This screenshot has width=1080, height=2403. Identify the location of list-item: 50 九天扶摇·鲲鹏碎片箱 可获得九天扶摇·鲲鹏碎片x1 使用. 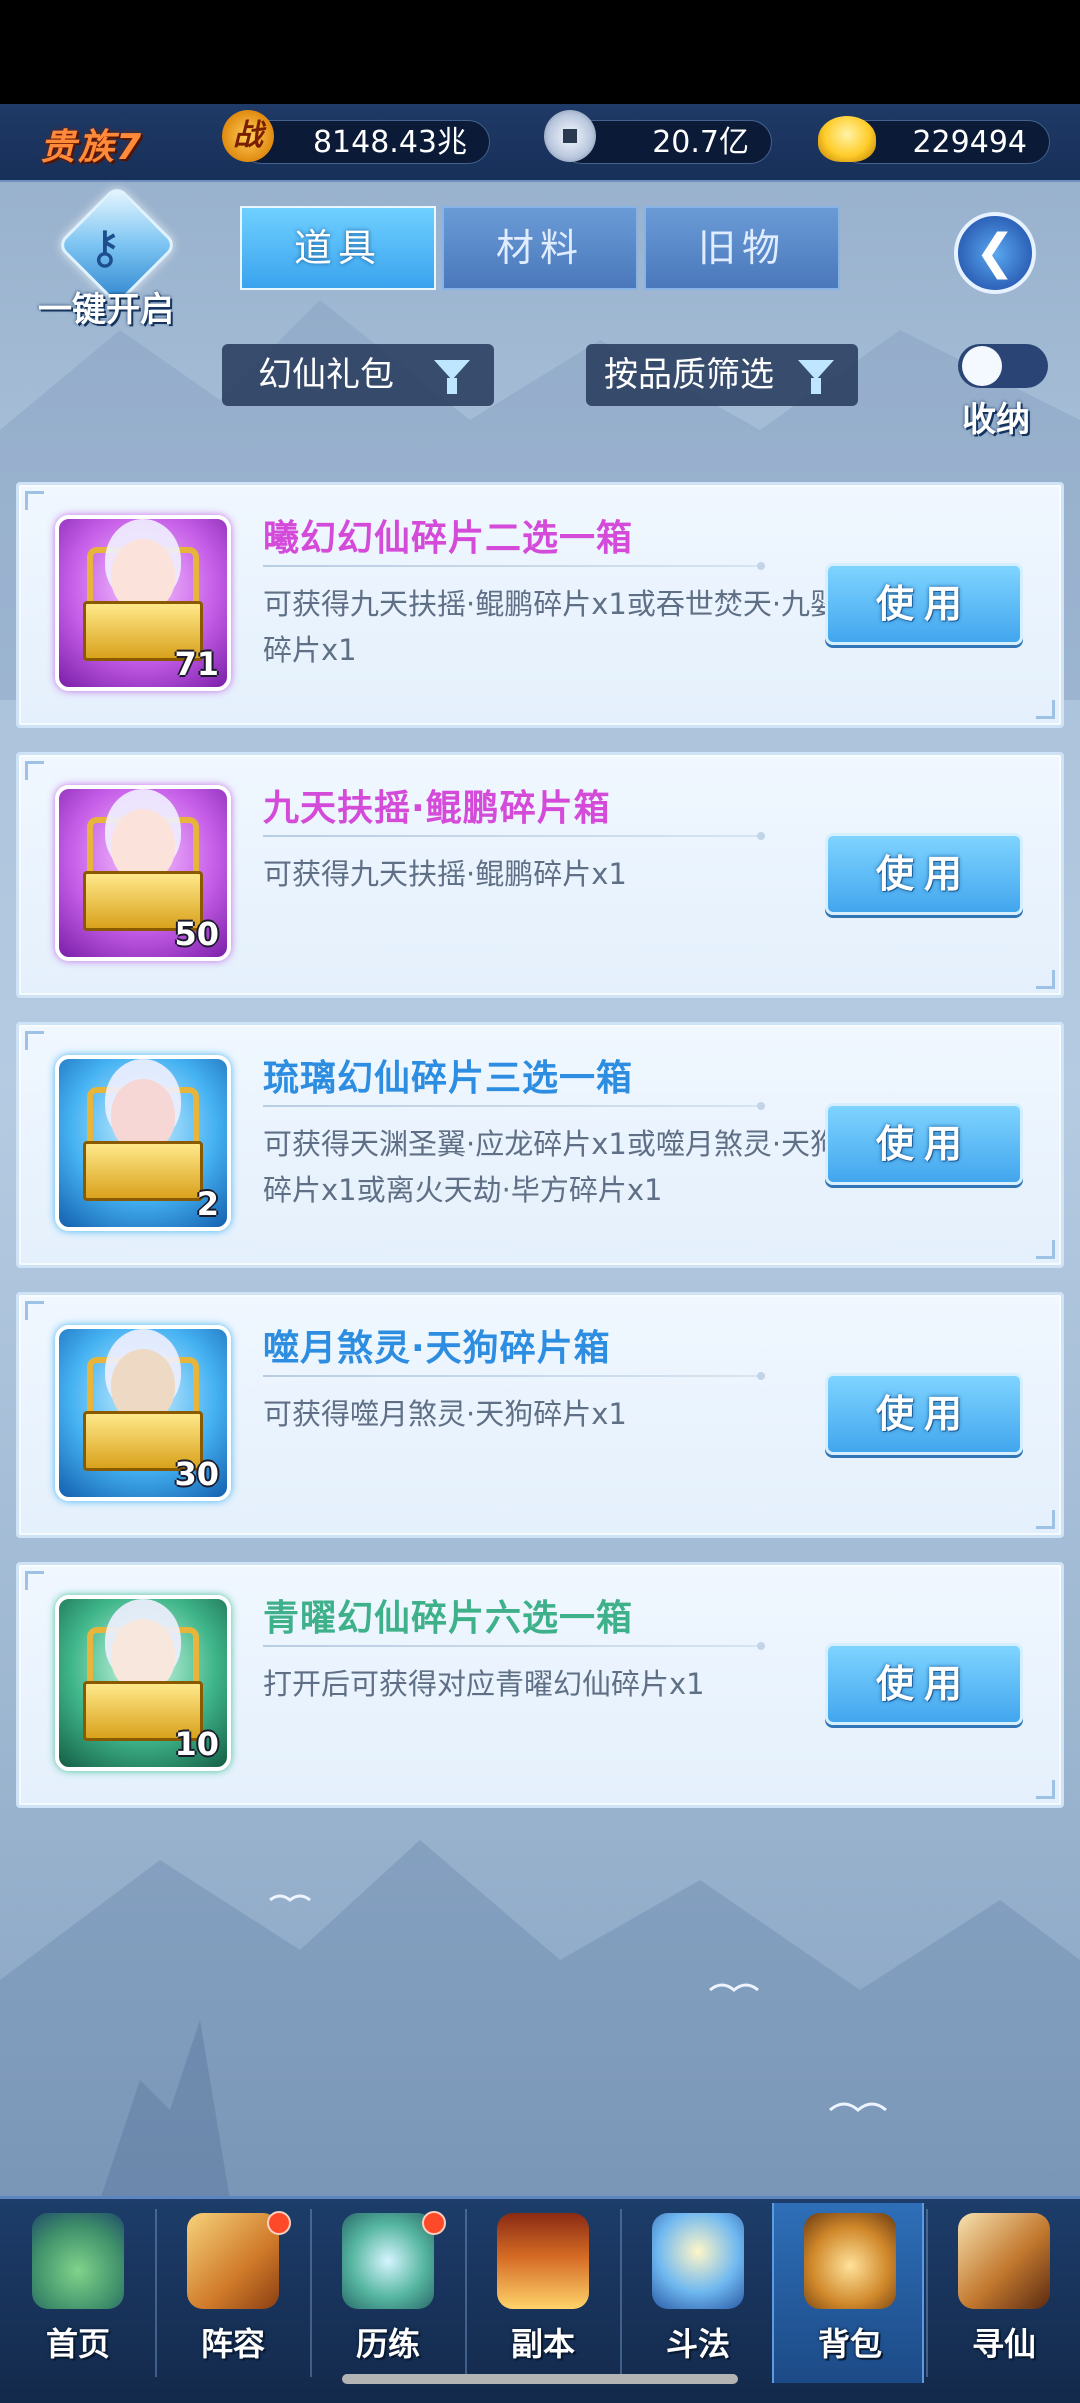
(540, 875).